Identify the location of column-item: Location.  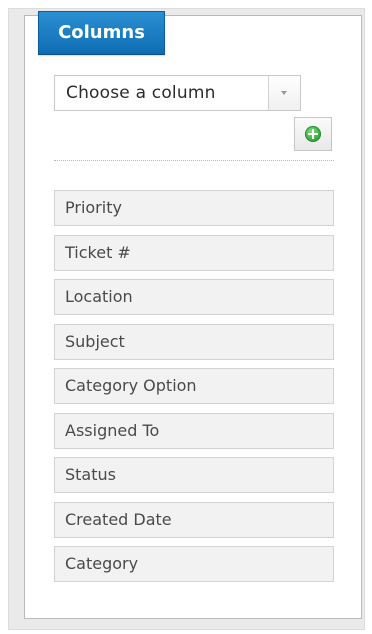
(194, 297).